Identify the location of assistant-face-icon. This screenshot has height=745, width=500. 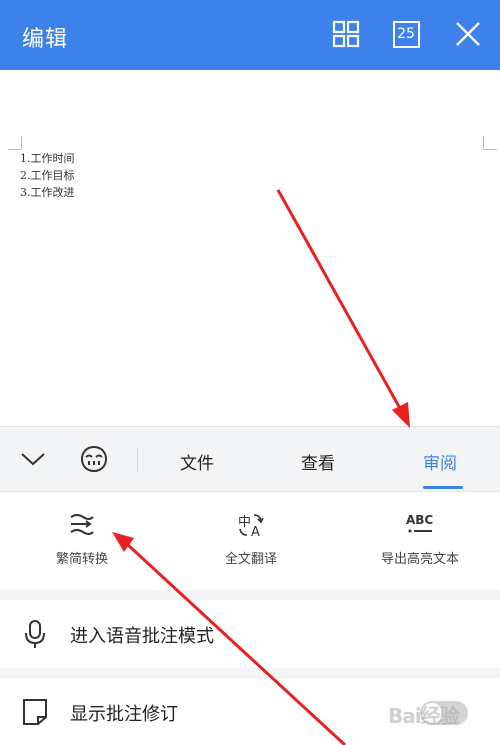
(94, 459).